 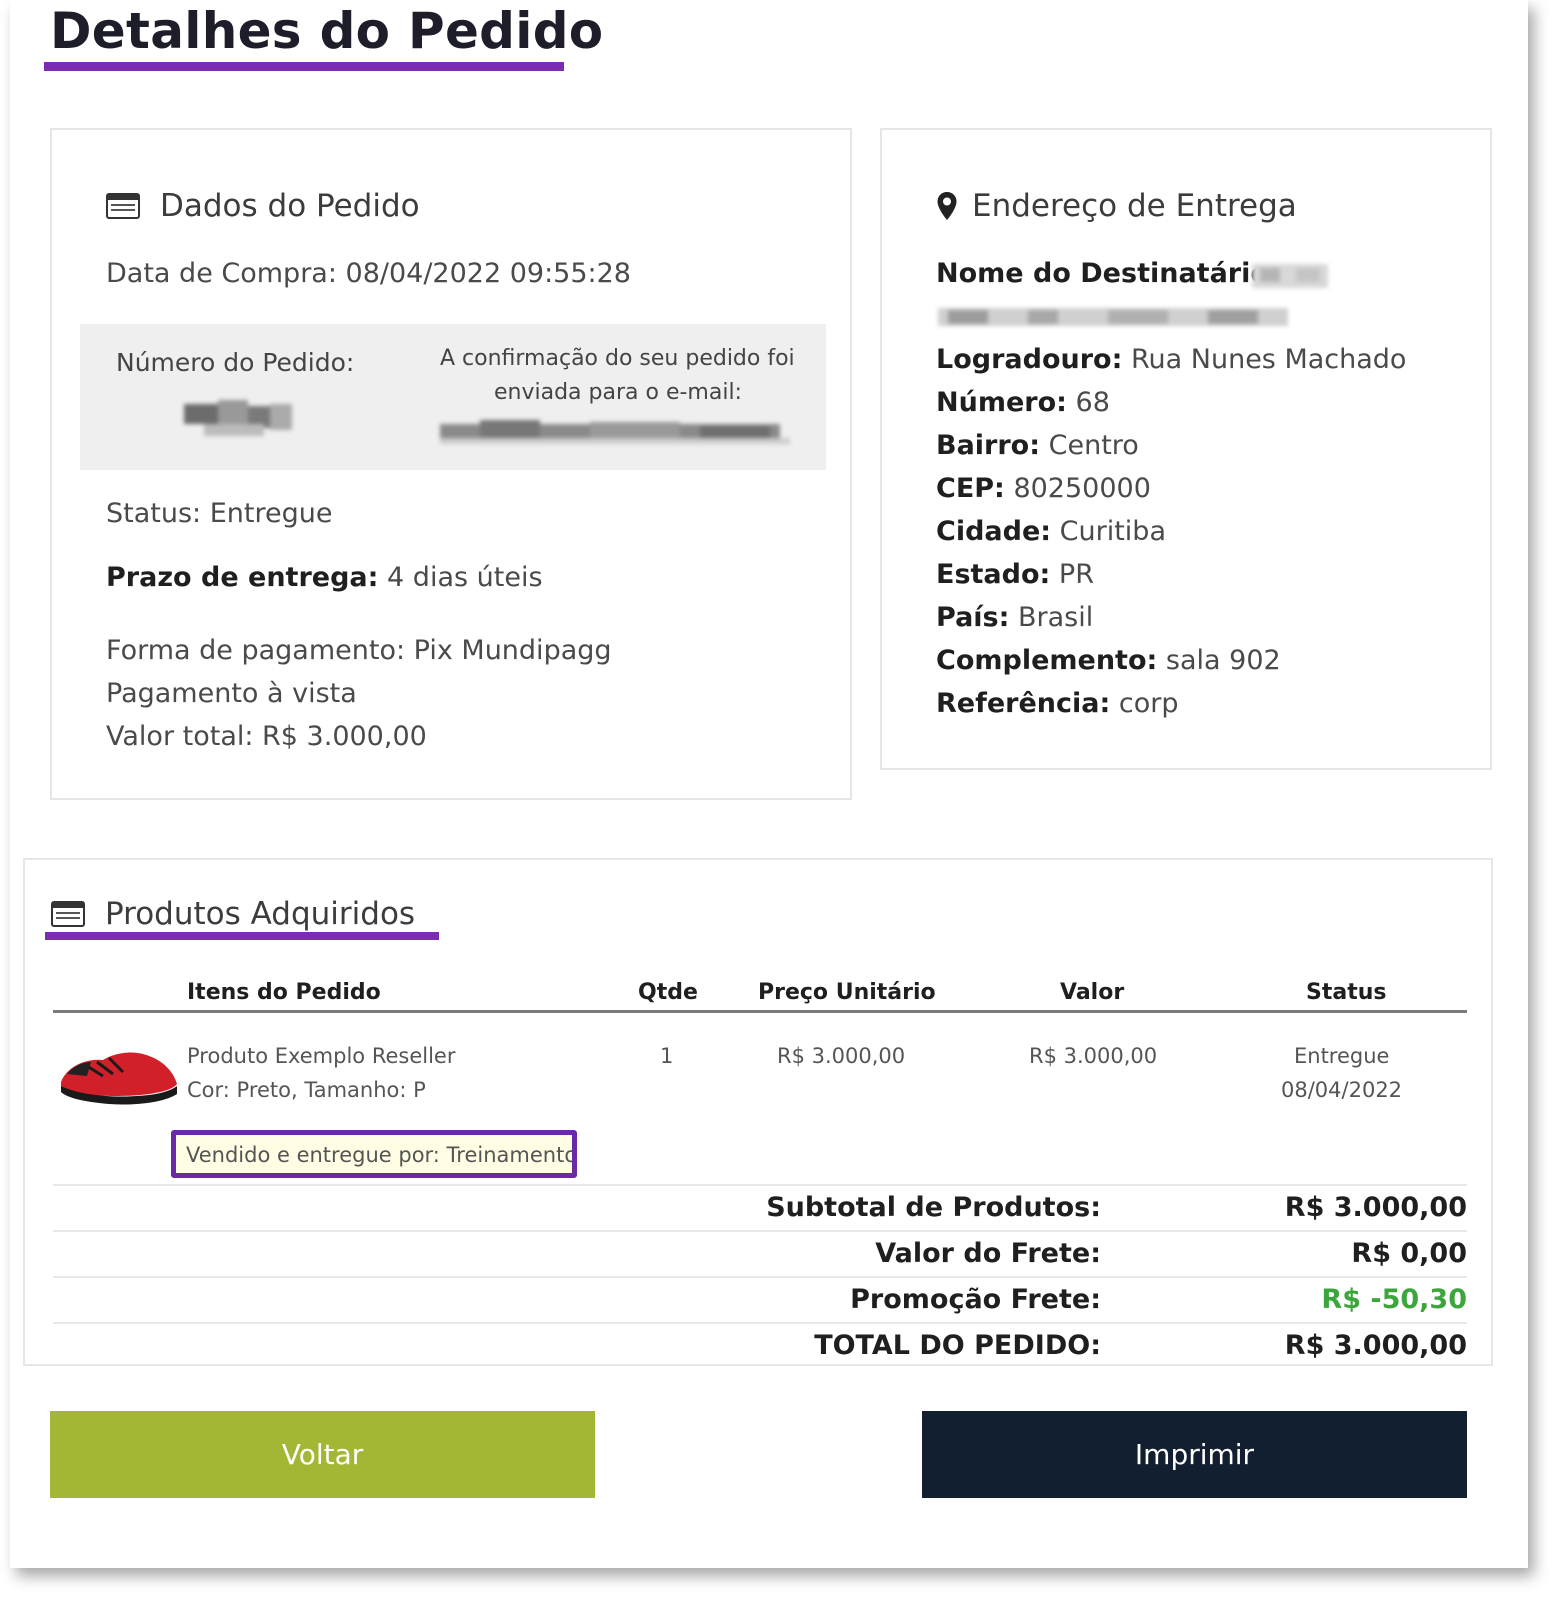 I want to click on summary-label: Valor do Frete:, so click(x=988, y=1253).